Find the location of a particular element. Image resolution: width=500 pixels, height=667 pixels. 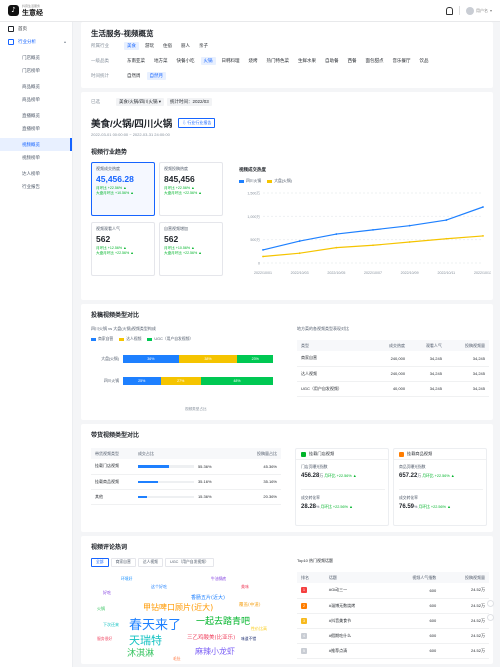

topic-cell: #假期吃什么 is located at coordinates (354, 636).